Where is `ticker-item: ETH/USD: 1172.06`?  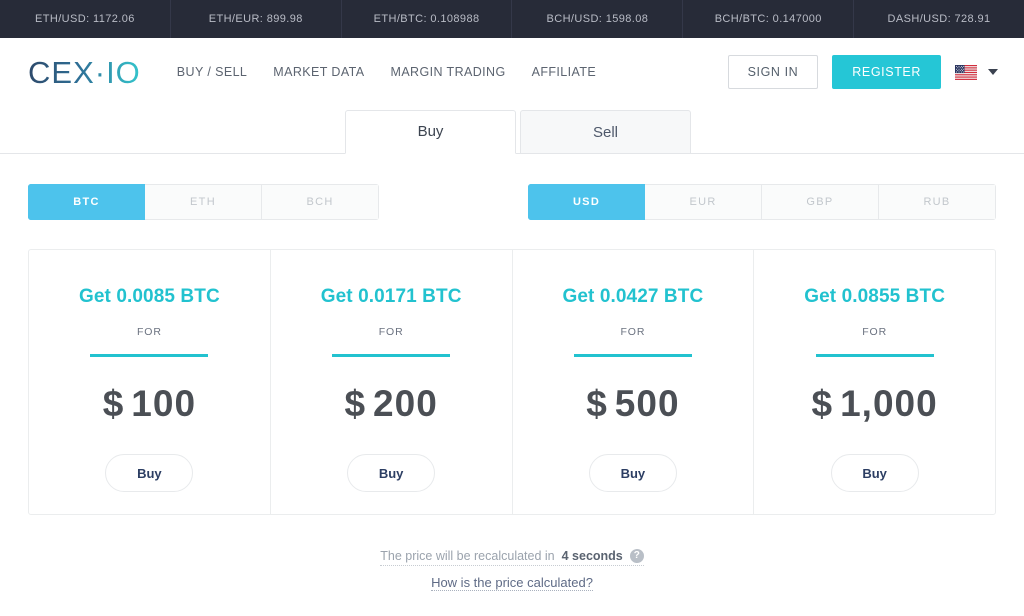
ticker-item: ETH/USD: 1172.06 is located at coordinates (85, 19).